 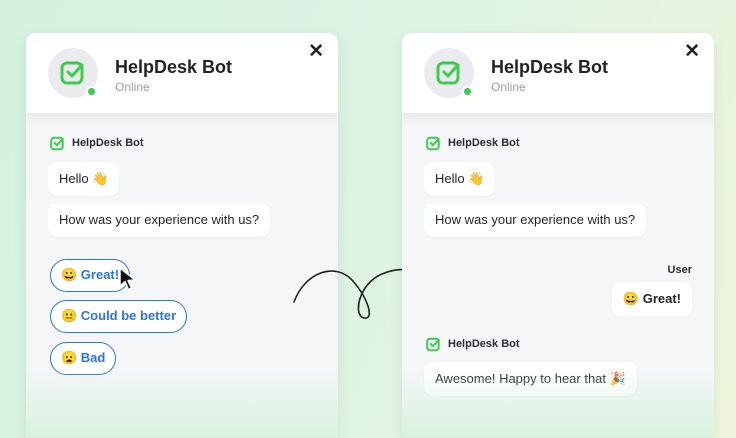 I want to click on user-message-reply: 😀 Great!, so click(x=651, y=299).